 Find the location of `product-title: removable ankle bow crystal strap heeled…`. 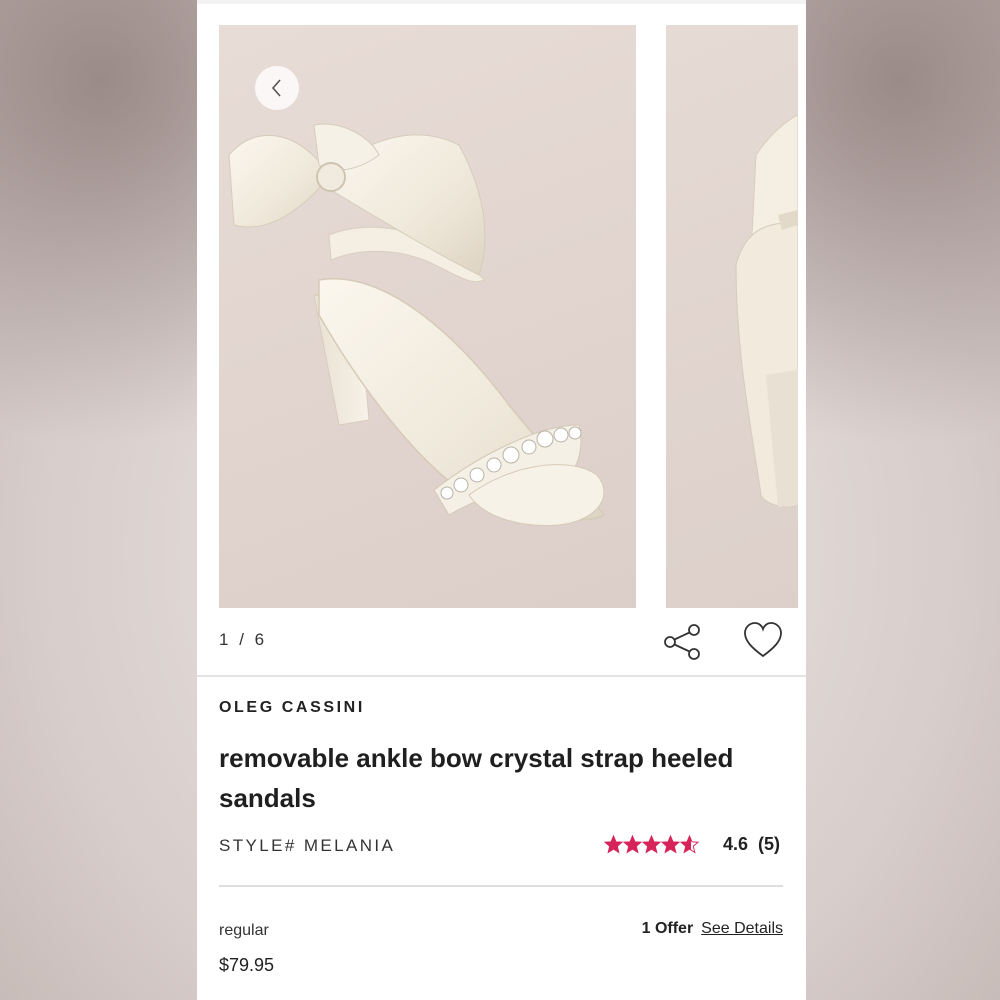

product-title: removable ankle bow crystal strap heeled… is located at coordinates (476, 778).